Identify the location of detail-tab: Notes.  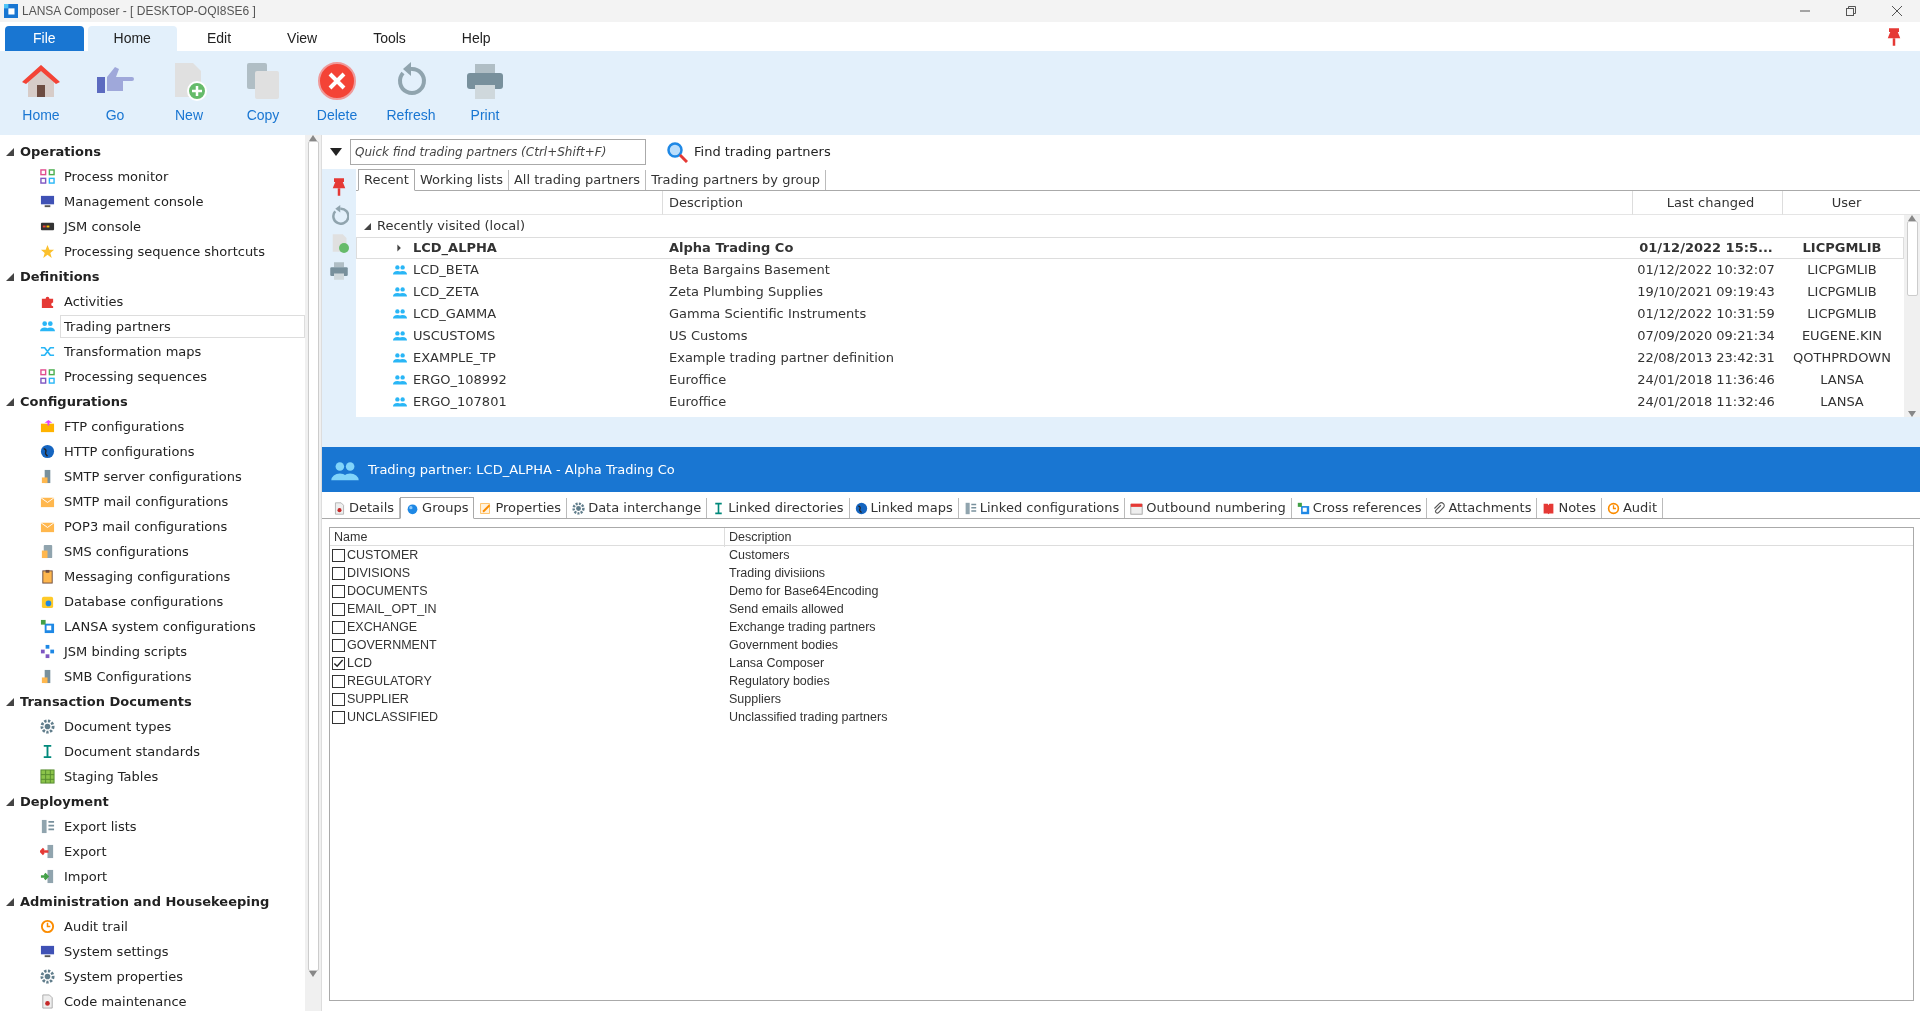
(1569, 508).